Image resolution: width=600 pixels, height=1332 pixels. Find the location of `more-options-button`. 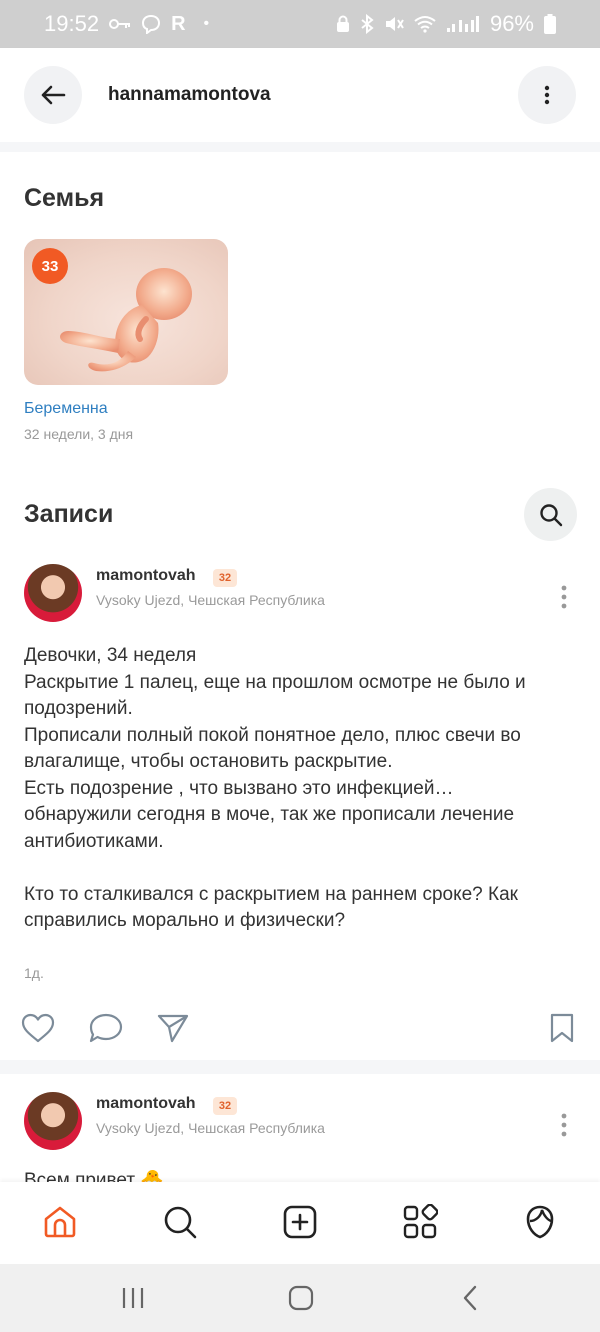

more-options-button is located at coordinates (547, 95).